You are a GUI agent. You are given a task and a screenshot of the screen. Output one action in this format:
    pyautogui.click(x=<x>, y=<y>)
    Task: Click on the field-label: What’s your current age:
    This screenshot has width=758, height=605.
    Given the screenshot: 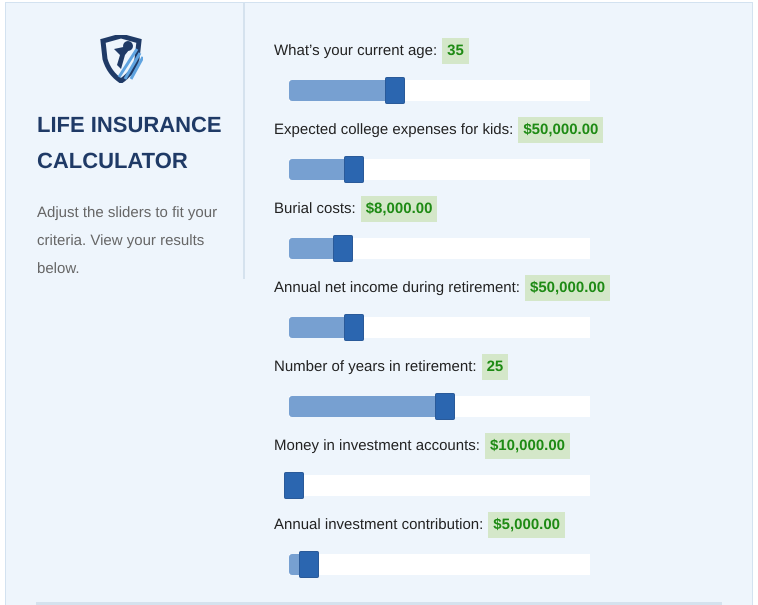 What is the action you would take?
    pyautogui.click(x=356, y=50)
    